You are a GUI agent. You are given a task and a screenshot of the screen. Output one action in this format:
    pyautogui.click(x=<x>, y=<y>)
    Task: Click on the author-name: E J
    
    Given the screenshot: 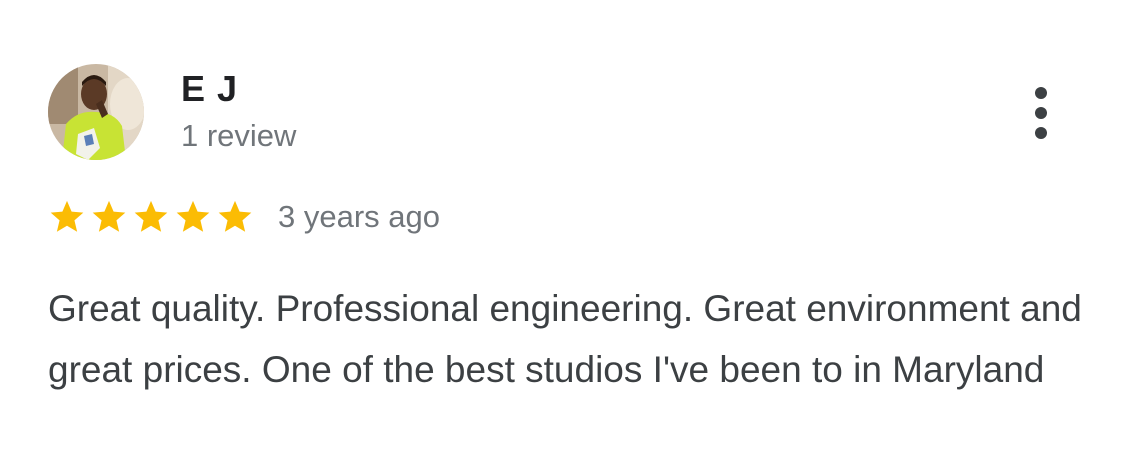 What is the action you would take?
    pyautogui.click(x=209, y=89)
    